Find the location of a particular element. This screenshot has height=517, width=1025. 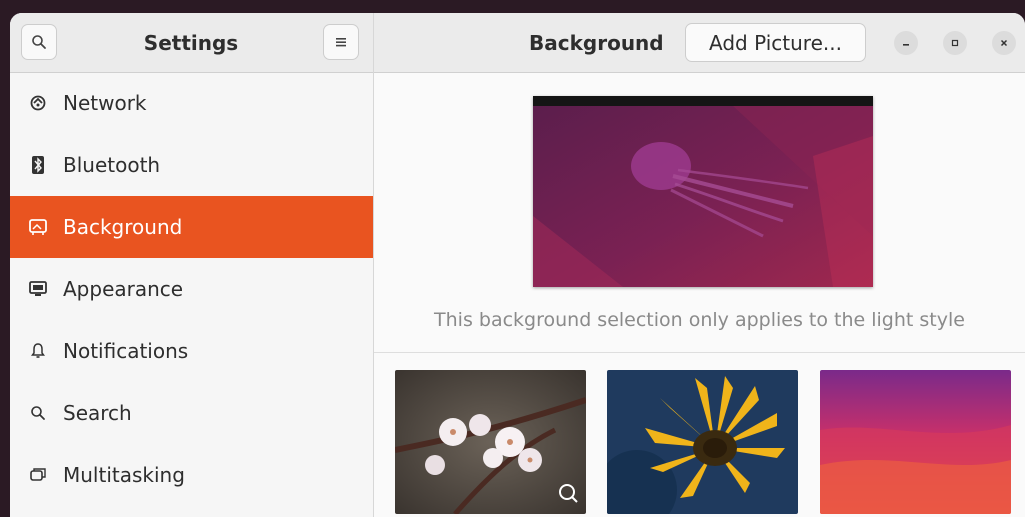

menu-button is located at coordinates (341, 42).